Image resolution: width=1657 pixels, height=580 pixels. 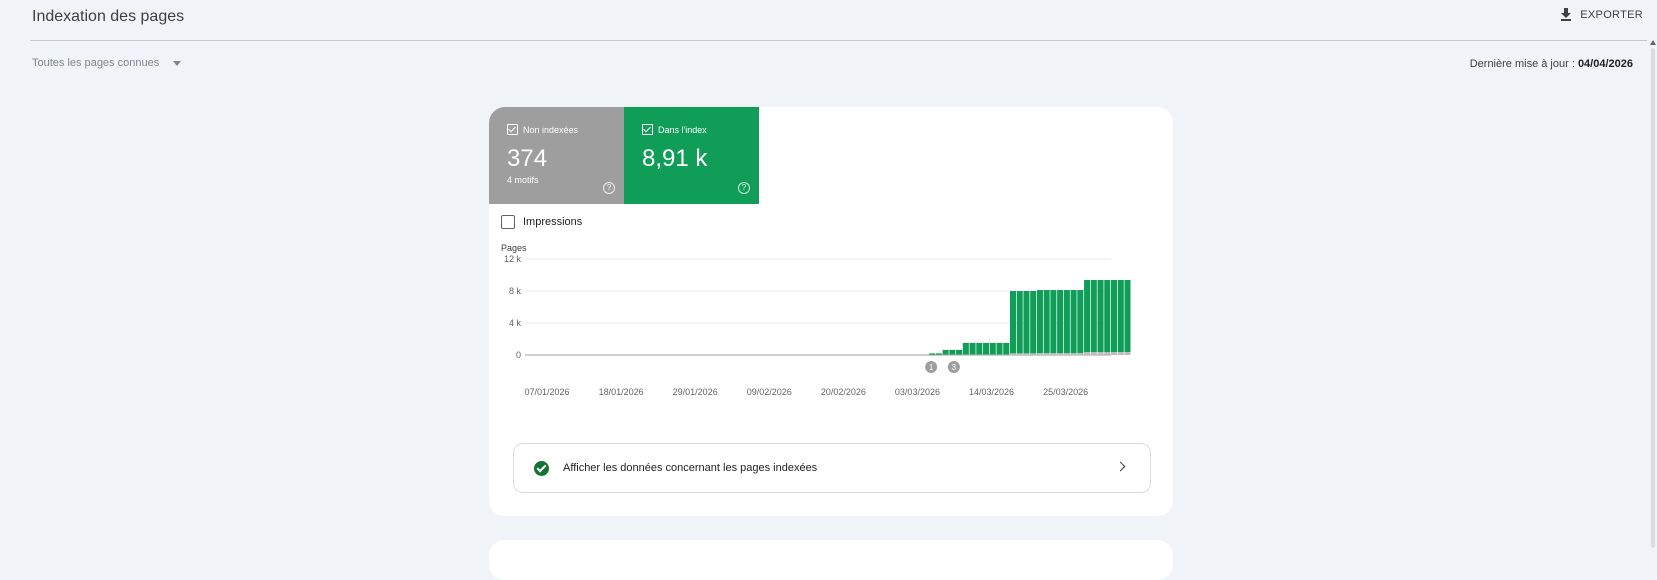 I want to click on next-card, so click(x=831, y=560).